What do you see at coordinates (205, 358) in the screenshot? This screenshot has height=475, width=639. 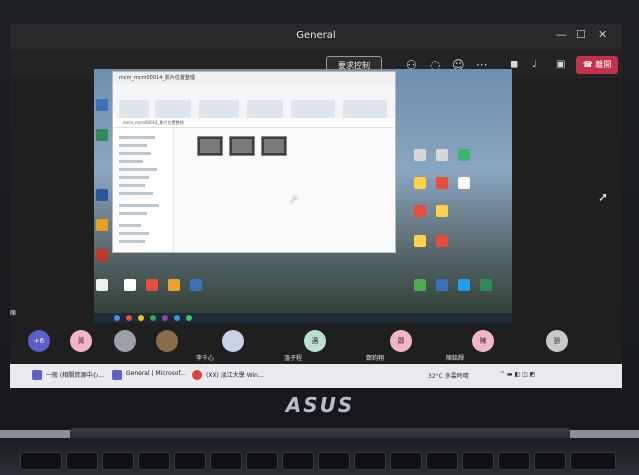 I see `participant-name: 李千心` at bounding box center [205, 358].